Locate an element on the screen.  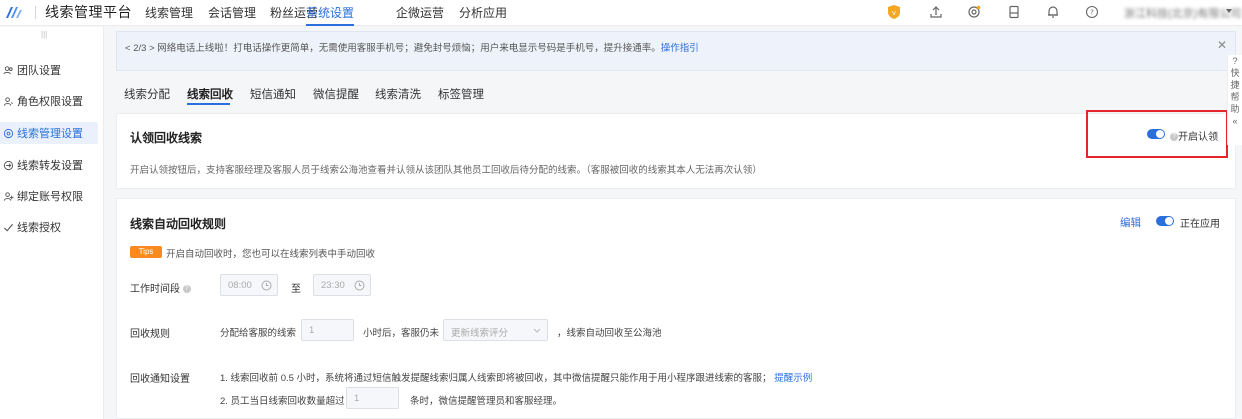
sidebar-item-label: 线索转发设置 is located at coordinates (50, 166).